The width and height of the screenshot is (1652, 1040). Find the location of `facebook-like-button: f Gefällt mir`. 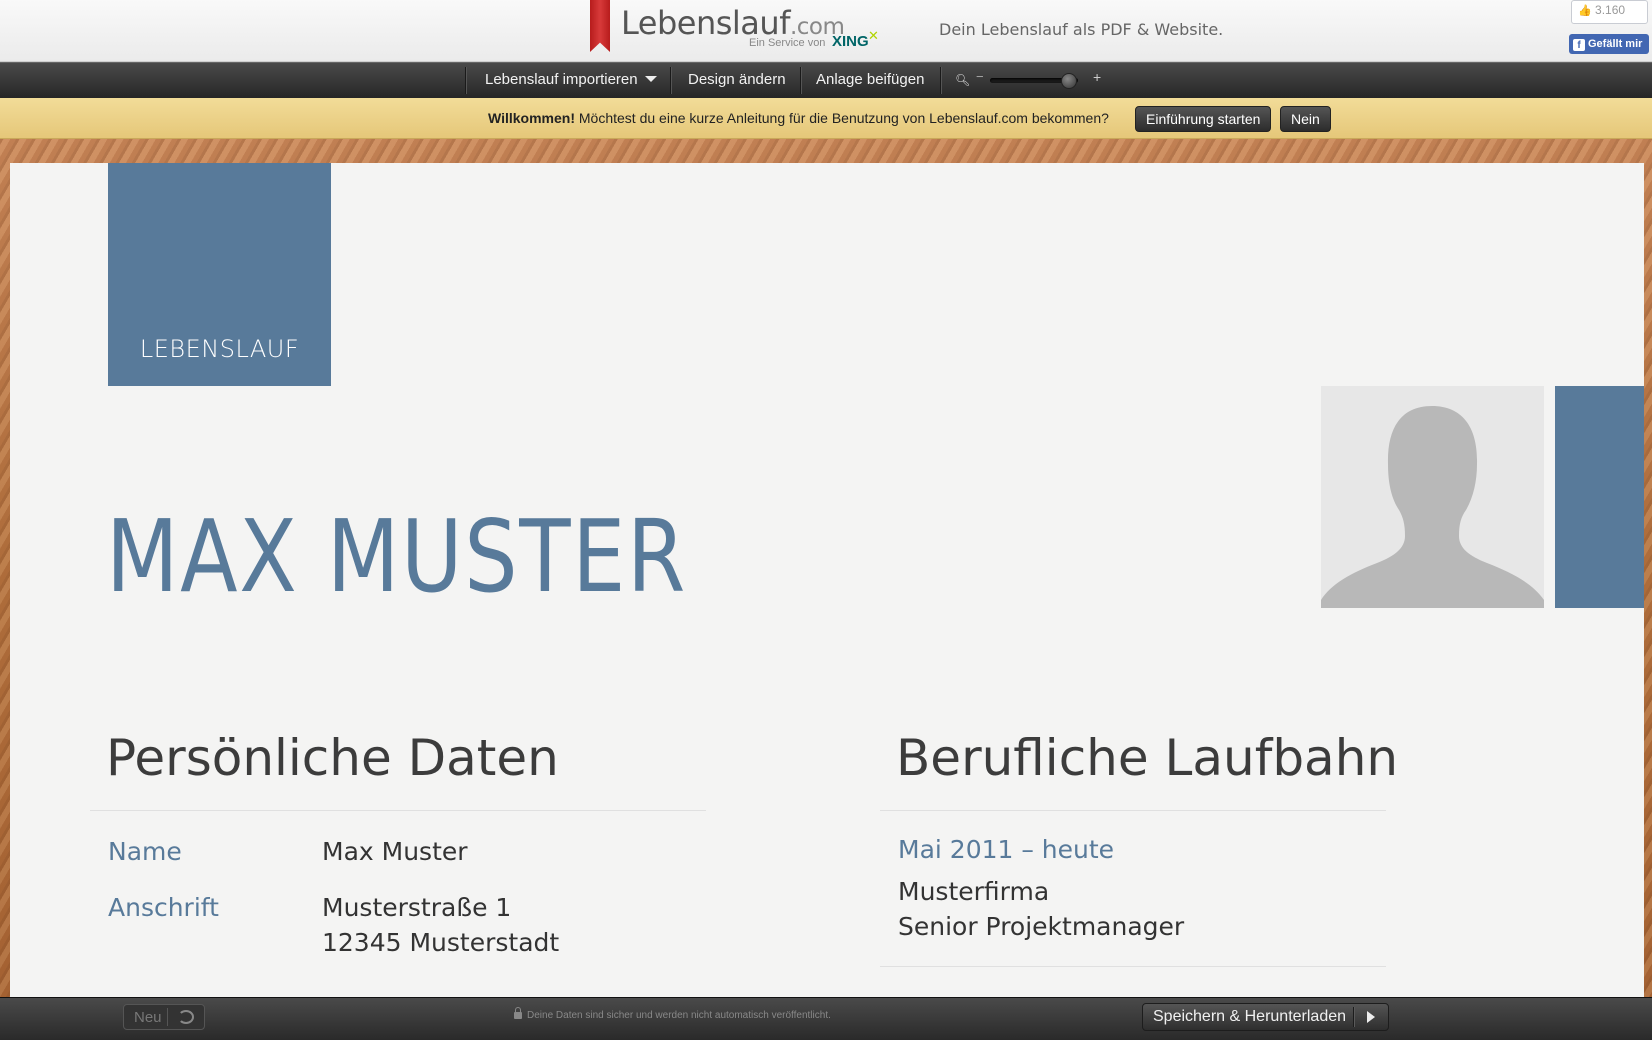

facebook-like-button: f Gefällt mir is located at coordinates (1609, 44).